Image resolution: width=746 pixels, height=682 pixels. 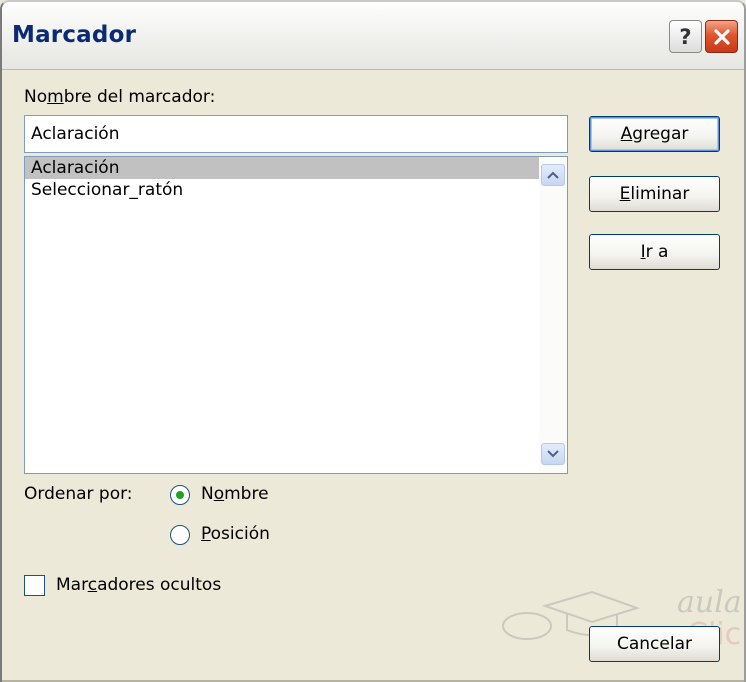 What do you see at coordinates (74, 35) in the screenshot?
I see `window-title: Marcador` at bounding box center [74, 35].